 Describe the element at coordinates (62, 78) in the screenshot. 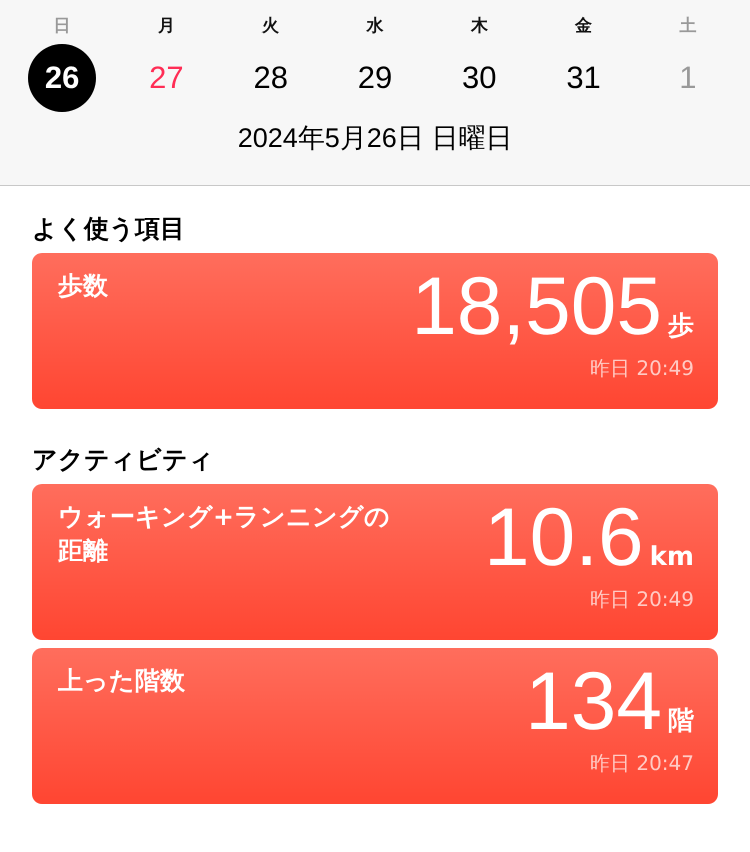

I see `day-number: 26` at that location.